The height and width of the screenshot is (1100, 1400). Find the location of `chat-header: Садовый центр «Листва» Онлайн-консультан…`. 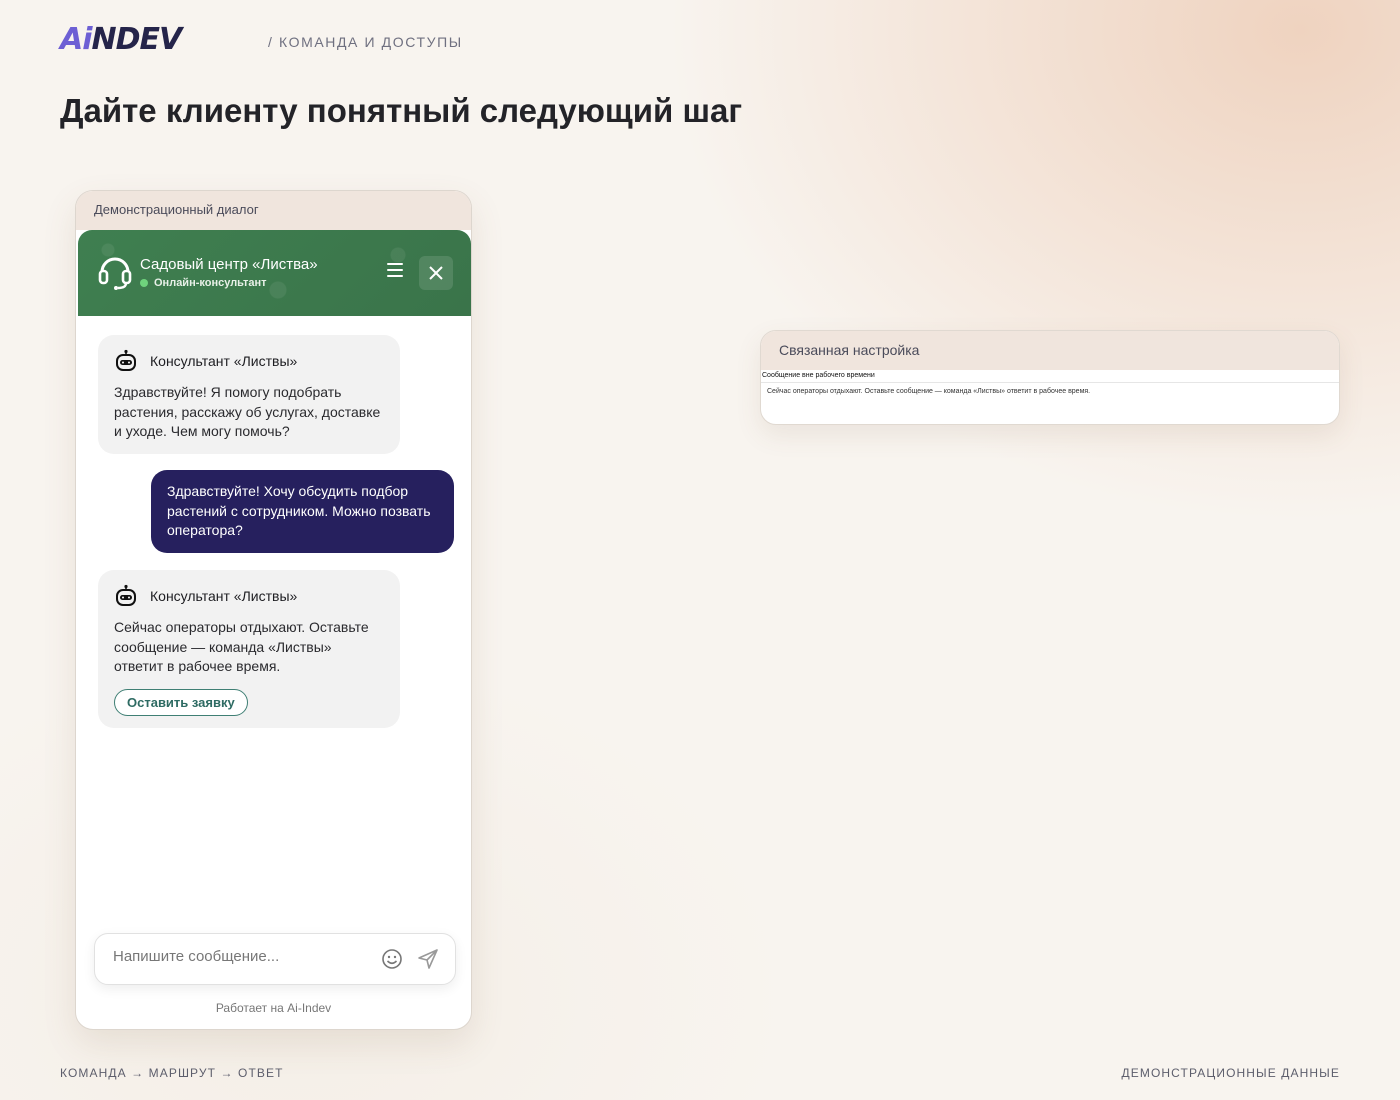

chat-header: Садовый центр «Листва» Онлайн-консультан… is located at coordinates (274, 273).